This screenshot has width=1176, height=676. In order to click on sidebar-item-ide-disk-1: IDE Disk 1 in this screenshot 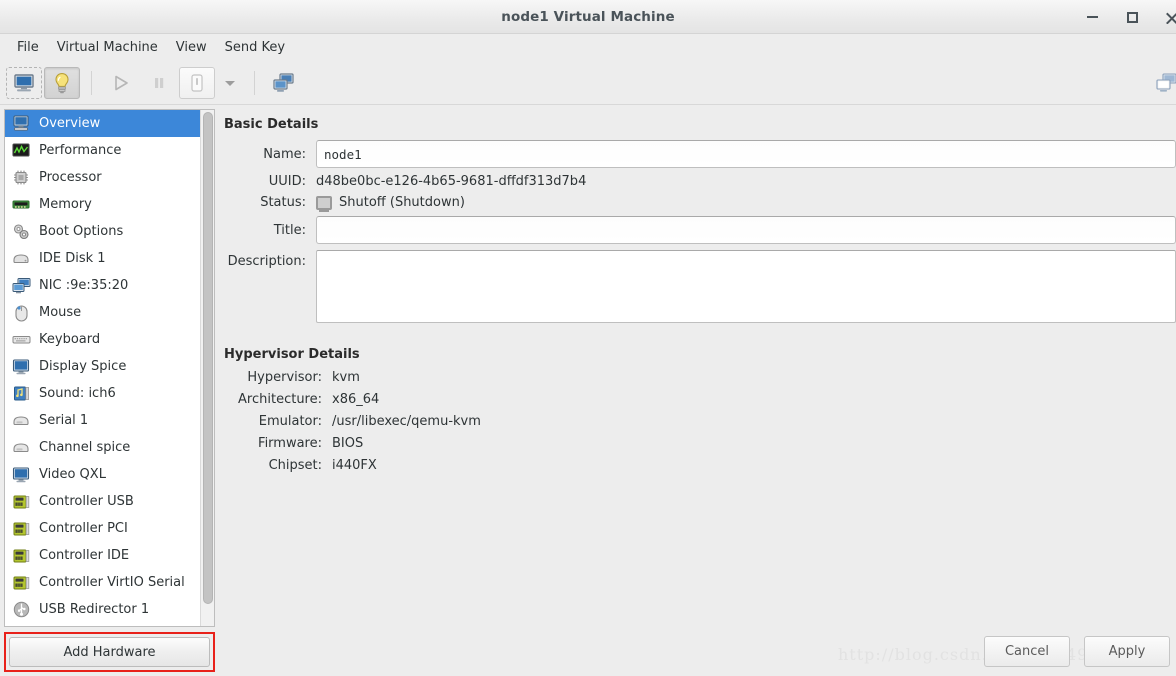, I will do `click(102, 258)`.